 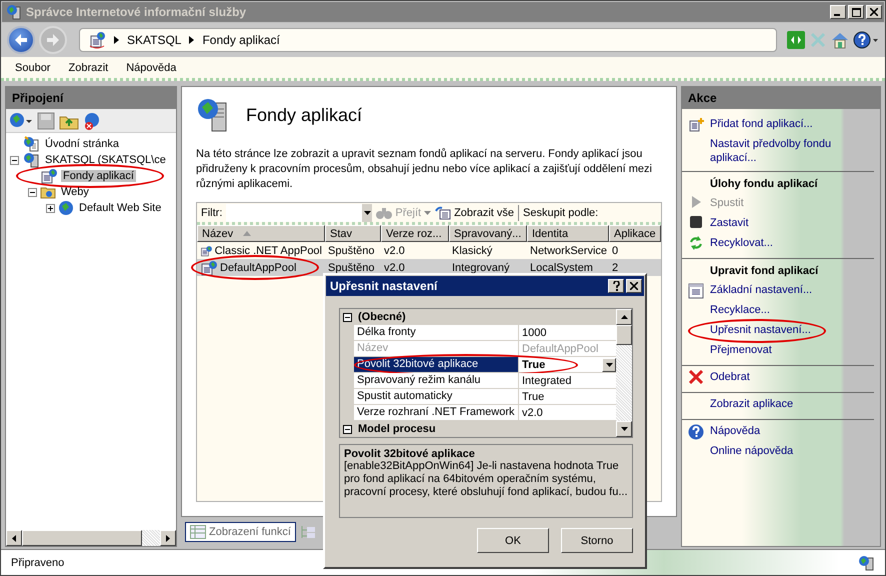 I want to click on tree-item: Úvodní stránka, so click(x=82, y=144).